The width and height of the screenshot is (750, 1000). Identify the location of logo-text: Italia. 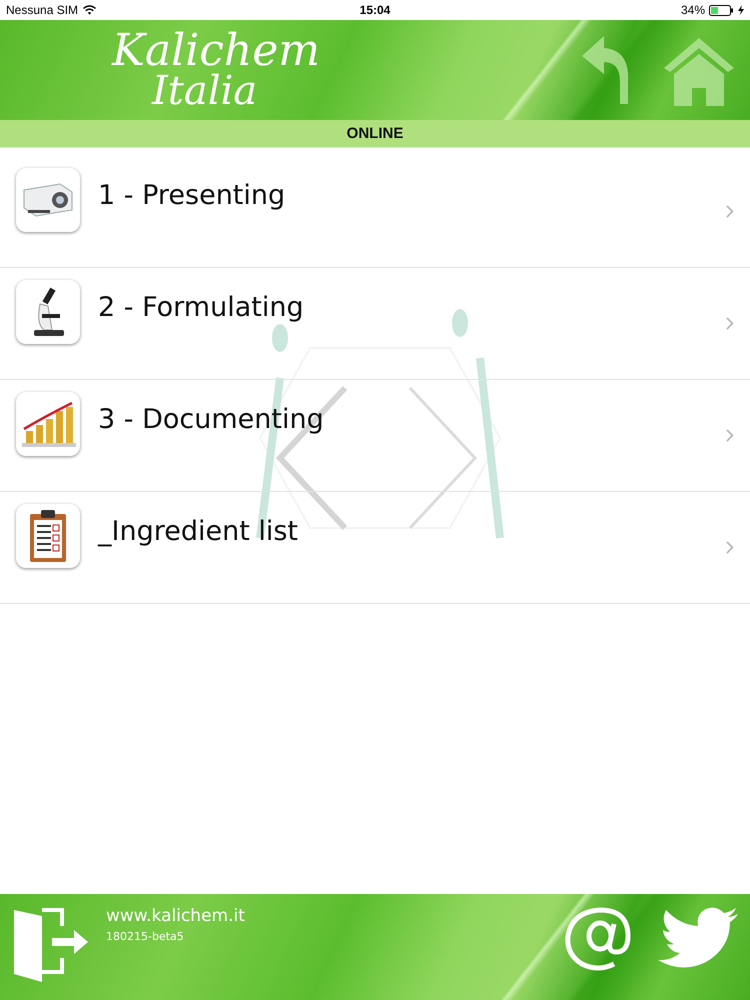
(204, 91).